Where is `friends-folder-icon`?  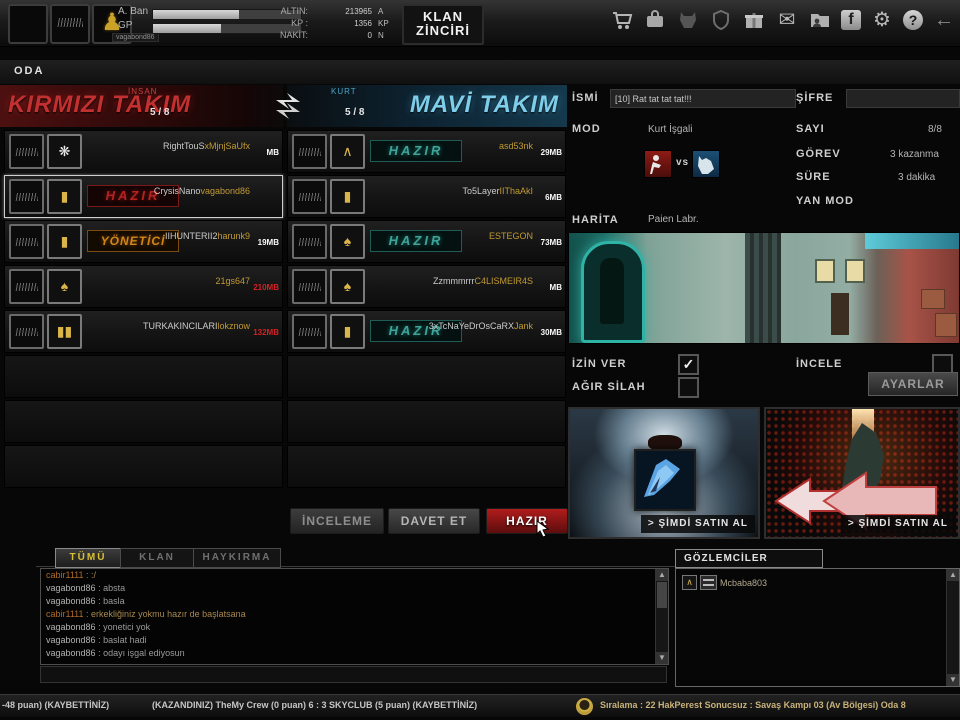
friends-folder-icon is located at coordinates (820, 20).